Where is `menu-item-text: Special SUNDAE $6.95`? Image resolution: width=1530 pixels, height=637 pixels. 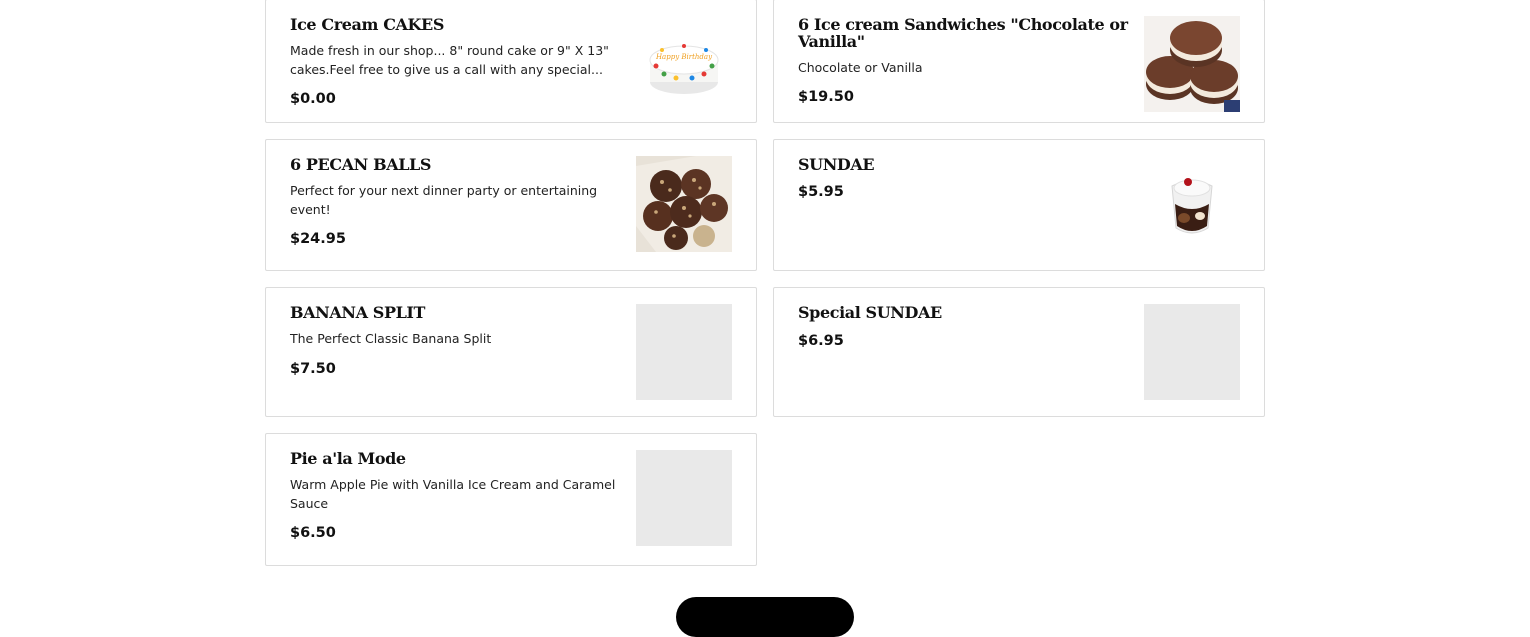 menu-item-text: Special SUNDAE $6.95 is located at coordinates (966, 326).